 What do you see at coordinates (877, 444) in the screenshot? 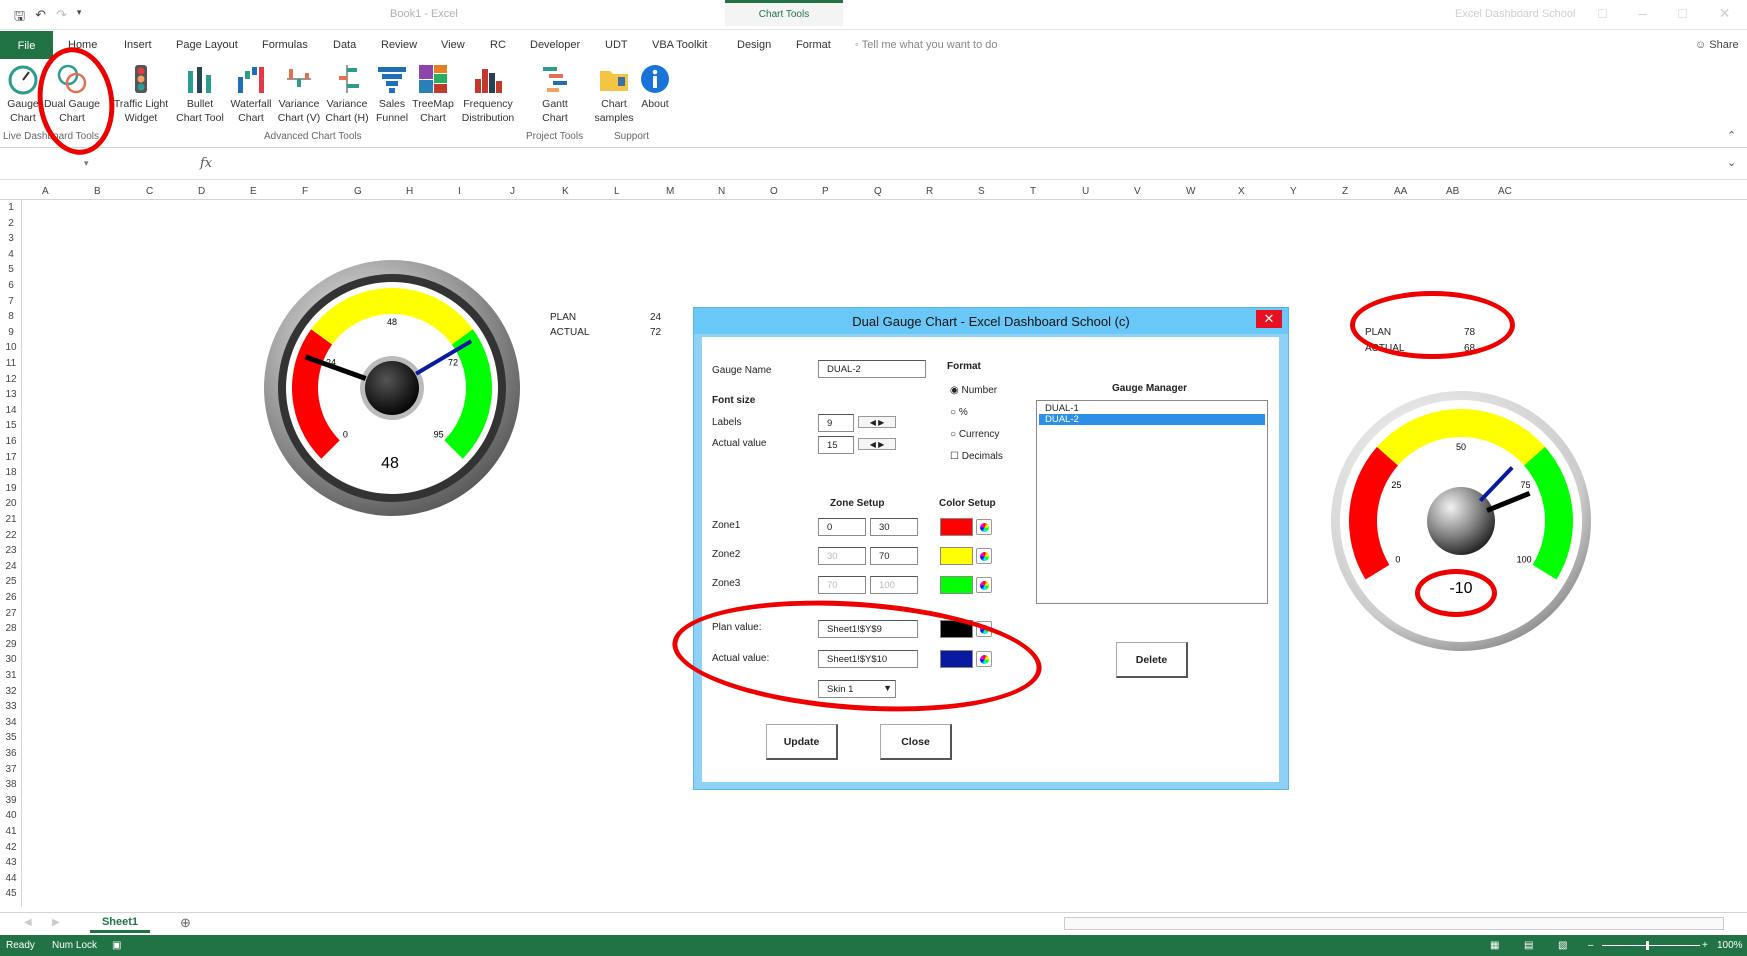
I see `actual-value-size-stepper: ◀ ▶` at bounding box center [877, 444].